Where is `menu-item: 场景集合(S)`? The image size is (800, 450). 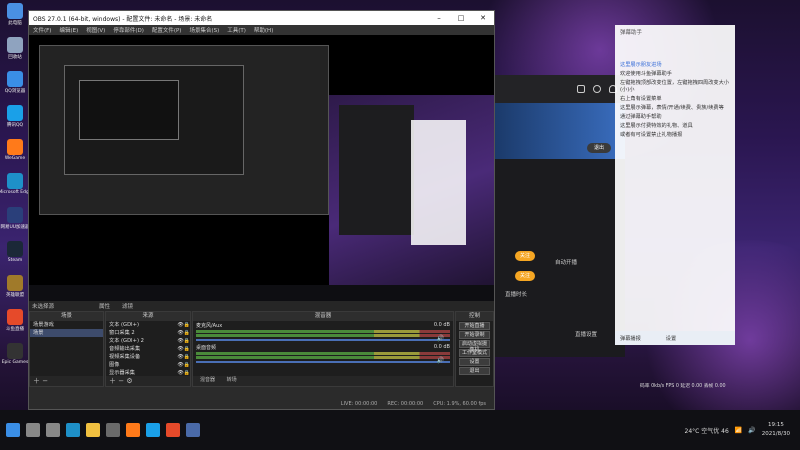 menu-item: 场景集合(S) is located at coordinates (204, 30).